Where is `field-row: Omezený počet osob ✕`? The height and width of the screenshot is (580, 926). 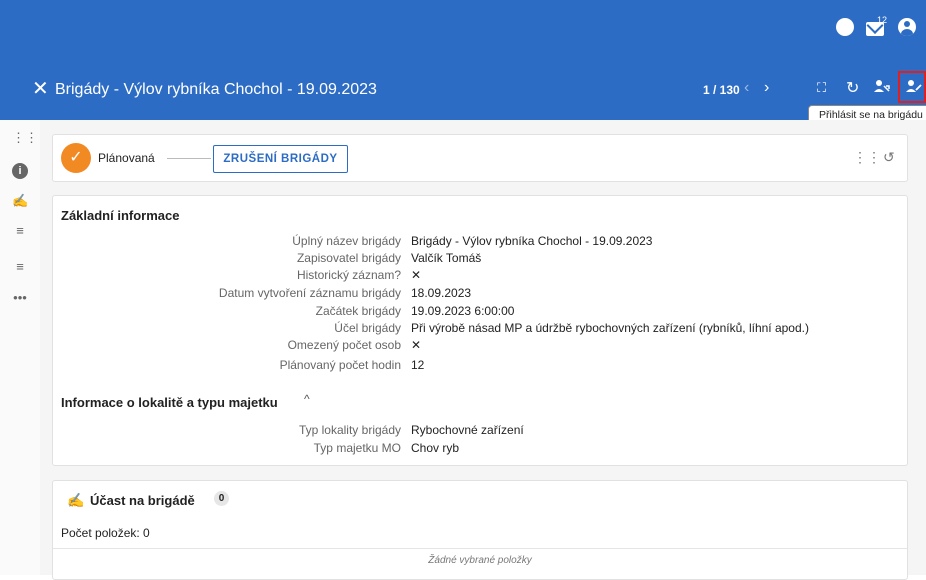
field-row: Omezený počet osob ✕ is located at coordinates (481, 346).